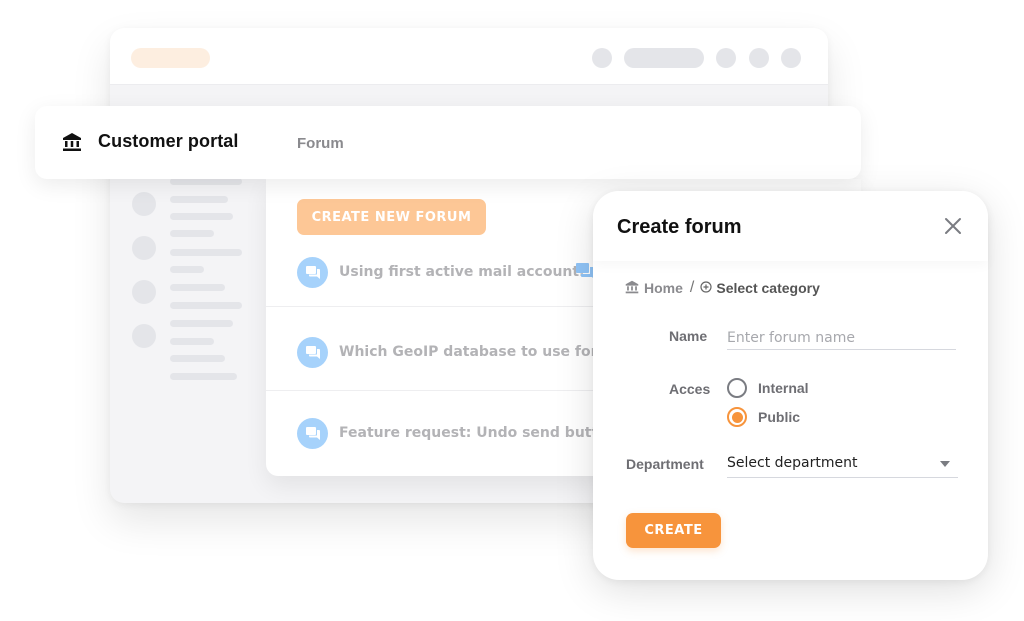 Image resolution: width=1024 pixels, height=621 pixels. Describe the element at coordinates (792, 463) in the screenshot. I see `department-select-value: Select department` at that location.